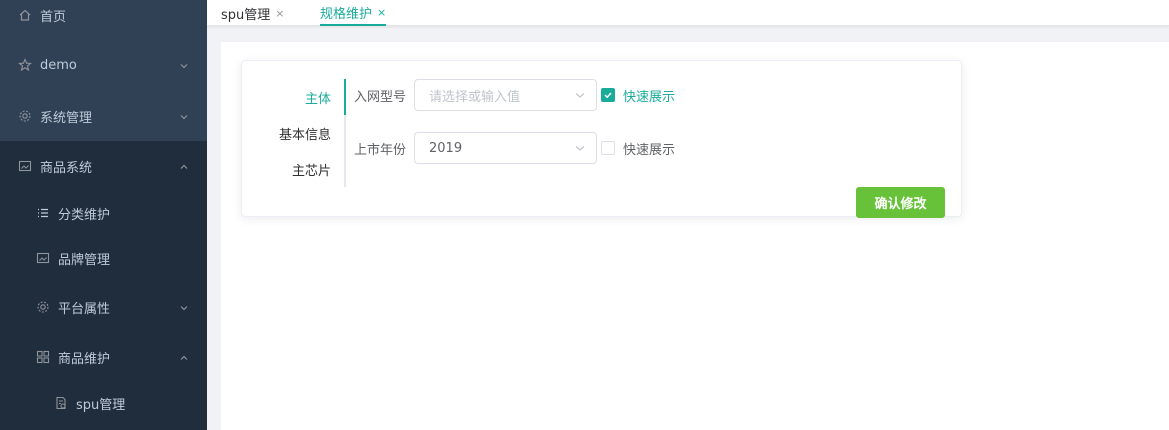  I want to click on form-row-year: 上市年份 2019 快速展示, so click(514, 148).